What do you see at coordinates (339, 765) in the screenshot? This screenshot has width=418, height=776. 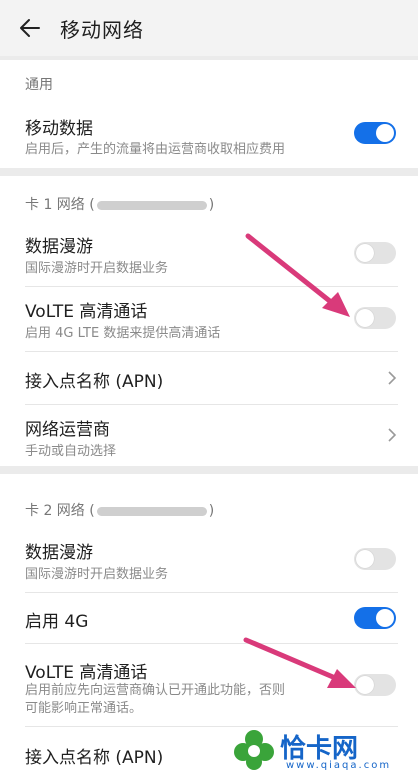 I see `watermark-url: www.qiaqa.com` at bounding box center [339, 765].